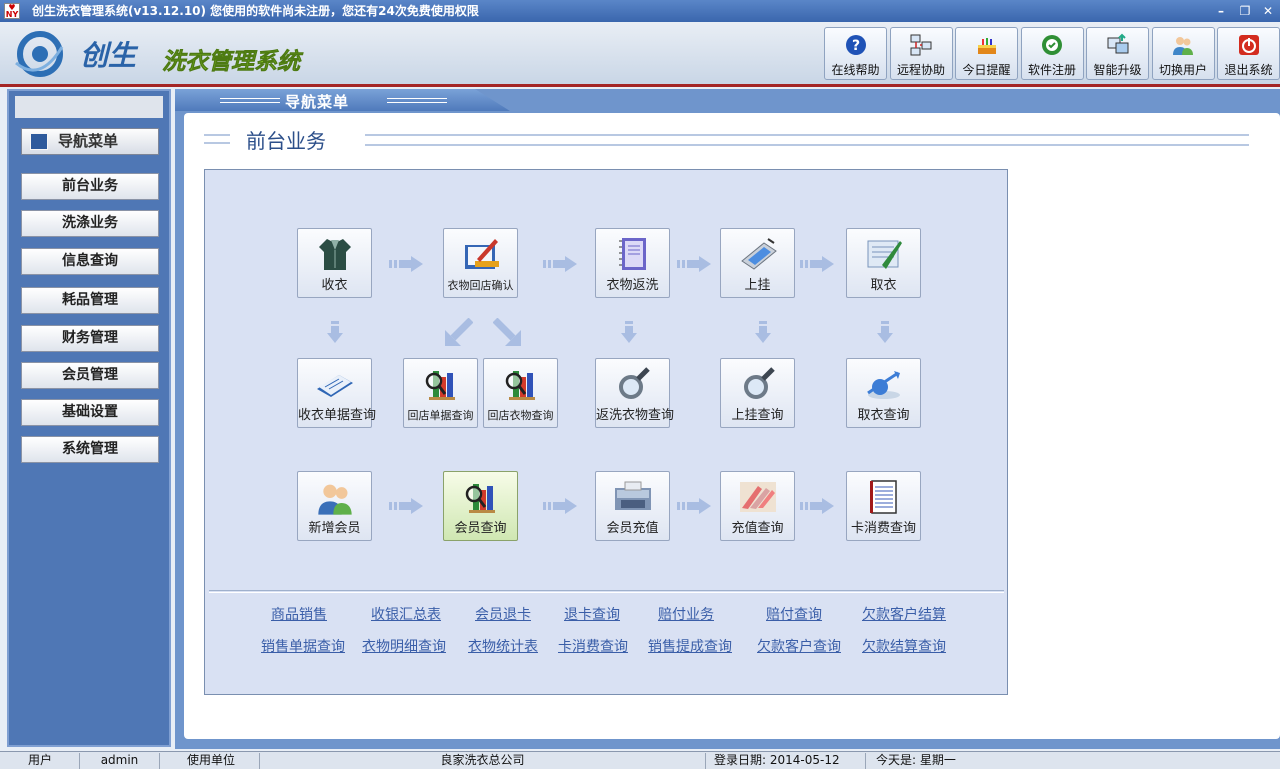 This screenshot has height=769, width=1280. What do you see at coordinates (635, 415) in the screenshot?
I see `func-label: 返洗衣物查询` at bounding box center [635, 415].